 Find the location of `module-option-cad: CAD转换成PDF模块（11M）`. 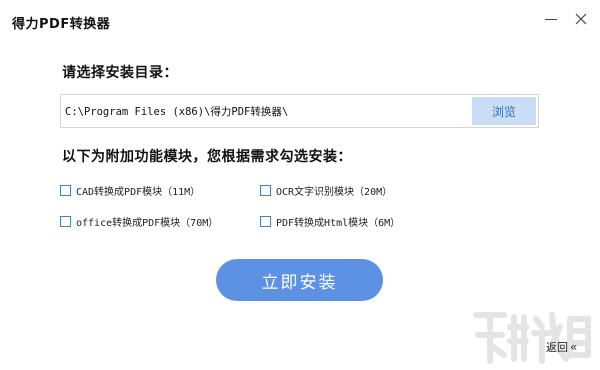

module-option-cad: CAD转换成PDF模块（11M） is located at coordinates (130, 190).